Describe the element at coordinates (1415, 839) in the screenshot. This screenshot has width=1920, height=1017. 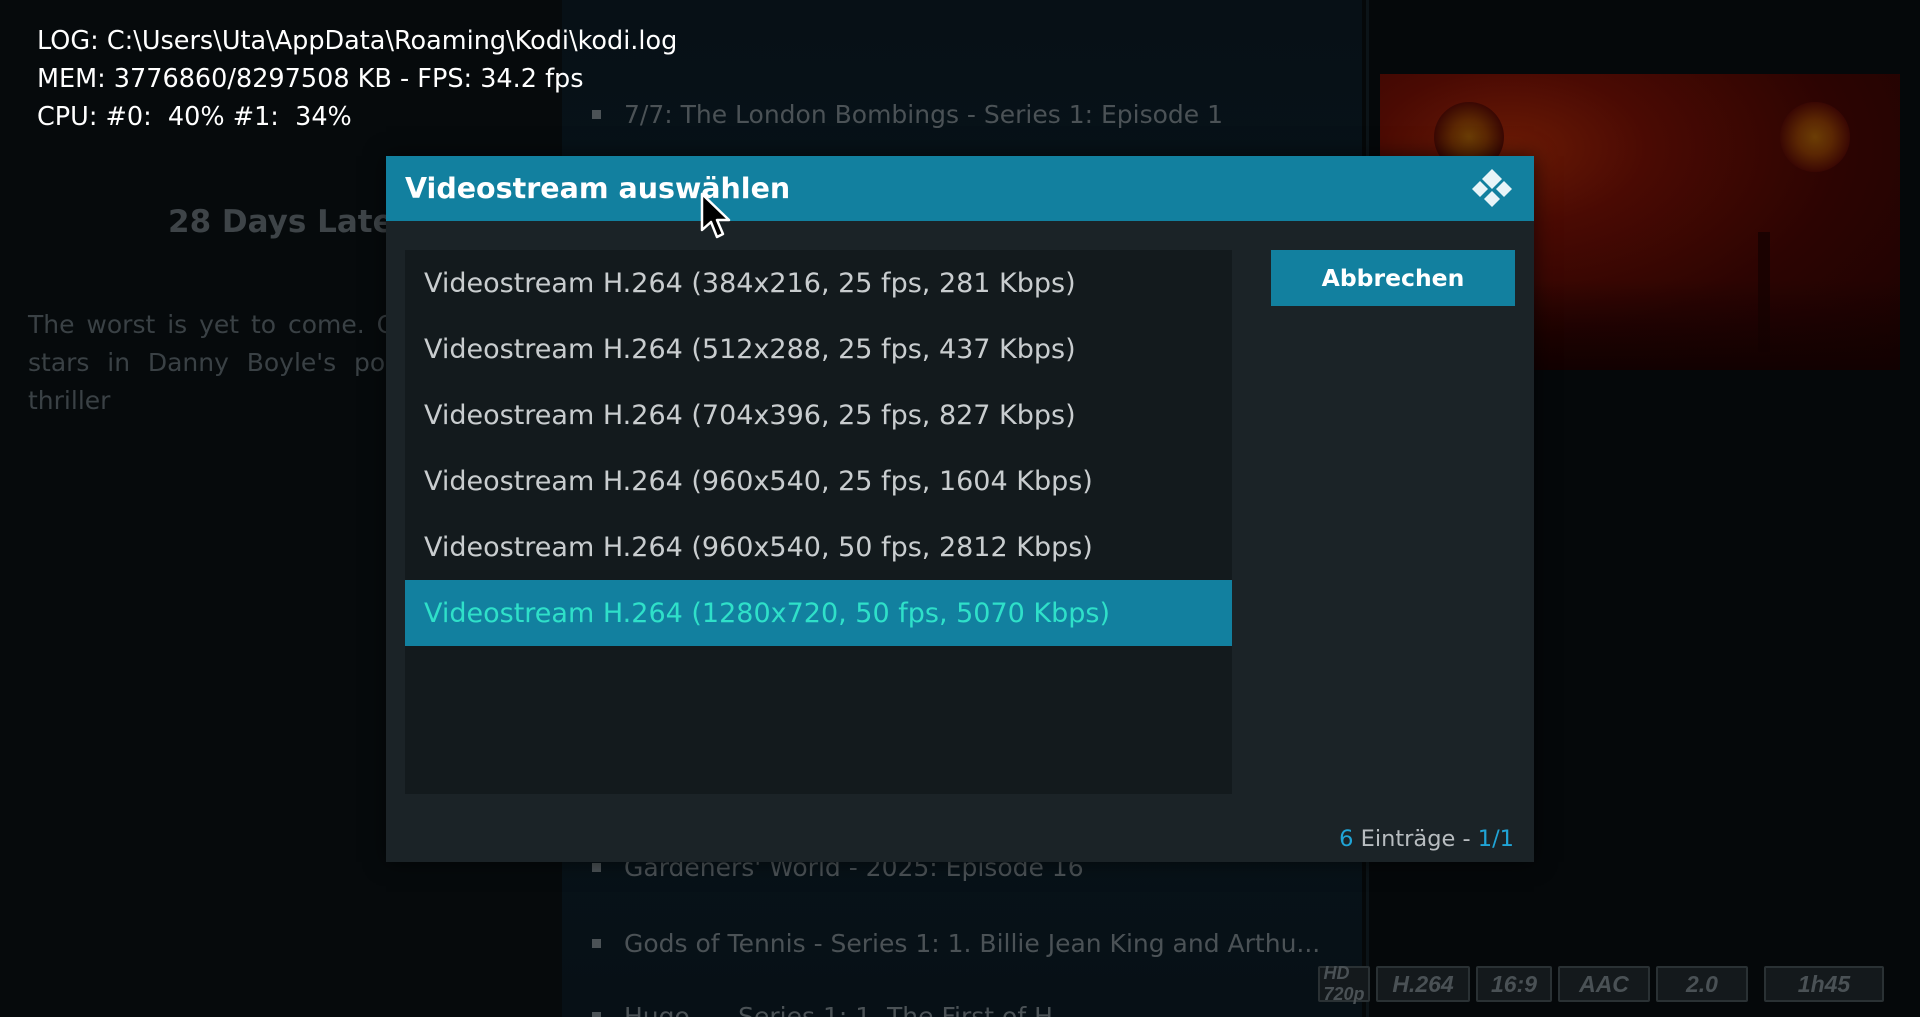
I see `item-count-label: Einträge -` at that location.